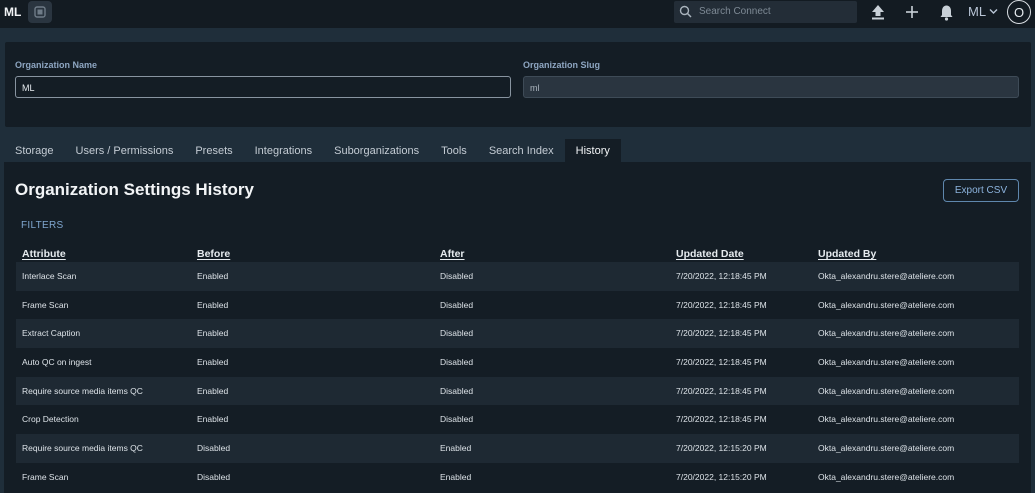  Describe the element at coordinates (56, 65) in the screenshot. I see `organization-name-label: Organization Name` at that location.